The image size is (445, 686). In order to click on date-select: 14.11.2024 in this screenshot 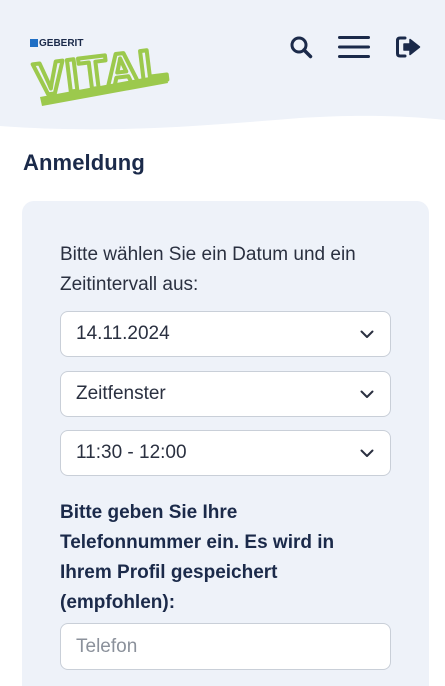, I will do `click(225, 334)`.